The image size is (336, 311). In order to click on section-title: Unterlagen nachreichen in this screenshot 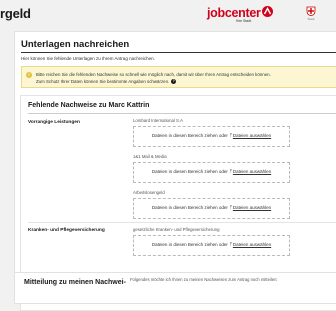, I will do `click(75, 44)`.